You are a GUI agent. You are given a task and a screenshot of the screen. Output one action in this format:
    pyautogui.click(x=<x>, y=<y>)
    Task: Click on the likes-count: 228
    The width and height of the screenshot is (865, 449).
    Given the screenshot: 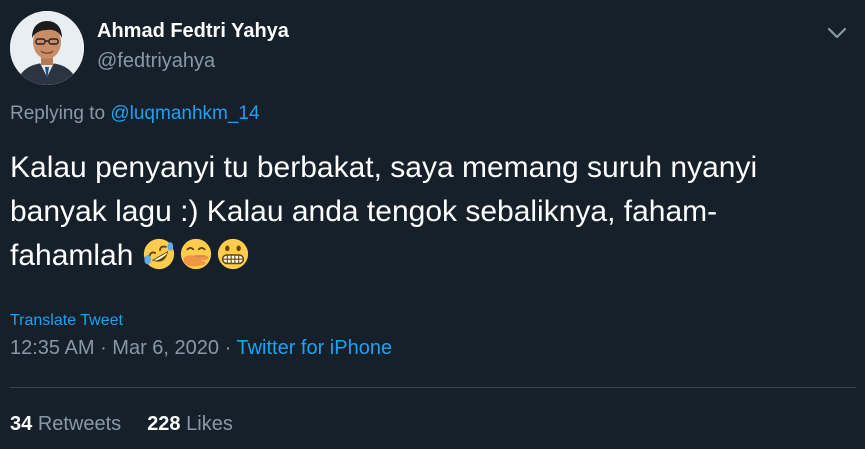 What is the action you would take?
    pyautogui.click(x=164, y=424)
    